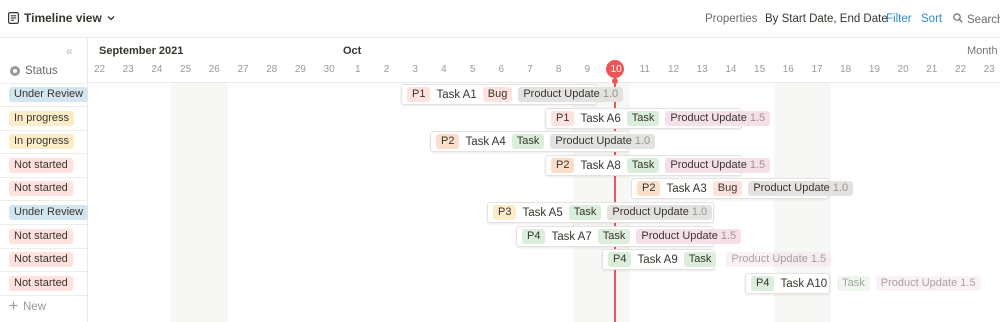 The width and height of the screenshot is (1000, 322). What do you see at coordinates (141, 51) in the screenshot?
I see `month-label: September 2021` at bounding box center [141, 51].